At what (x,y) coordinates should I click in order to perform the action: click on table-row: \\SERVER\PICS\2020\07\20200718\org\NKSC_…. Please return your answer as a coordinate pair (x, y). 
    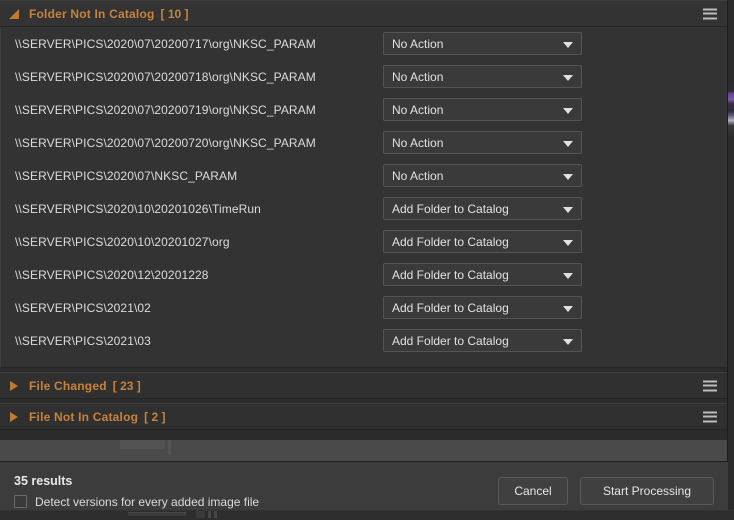
    Looking at the image, I should click on (364, 76).